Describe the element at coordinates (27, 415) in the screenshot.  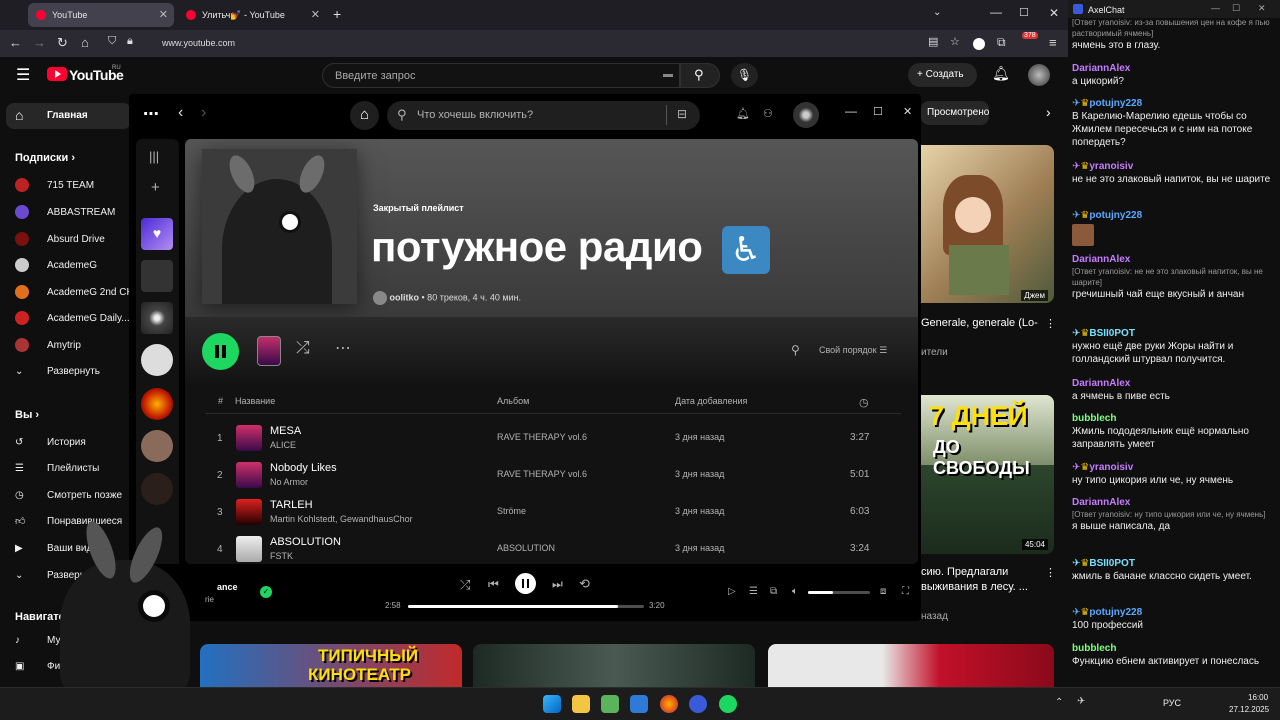
I see `you-header: Вы ›` at that location.